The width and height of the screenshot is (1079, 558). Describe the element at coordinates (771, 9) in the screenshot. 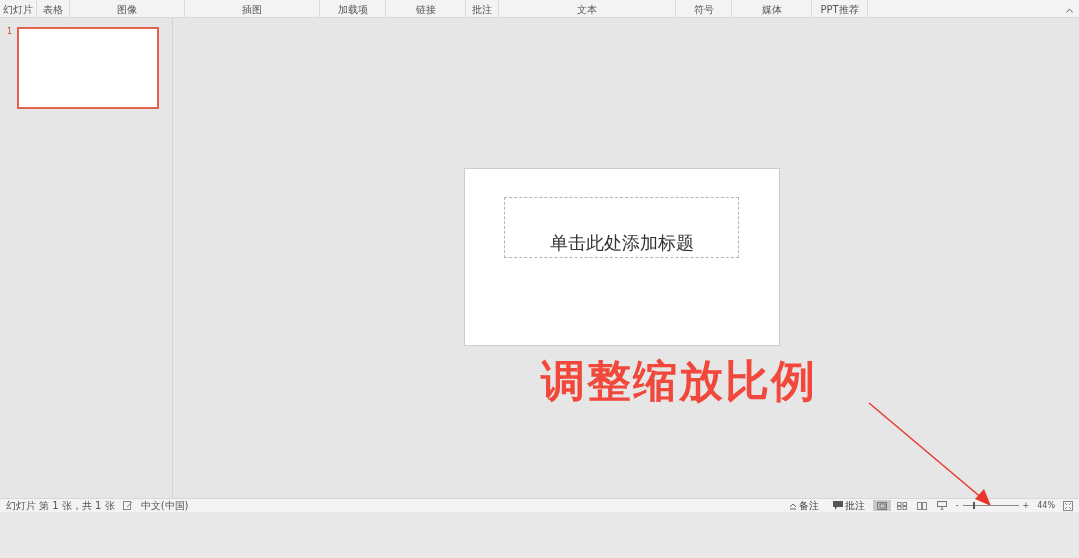

I see `ribbon-group-label: 媒体` at that location.